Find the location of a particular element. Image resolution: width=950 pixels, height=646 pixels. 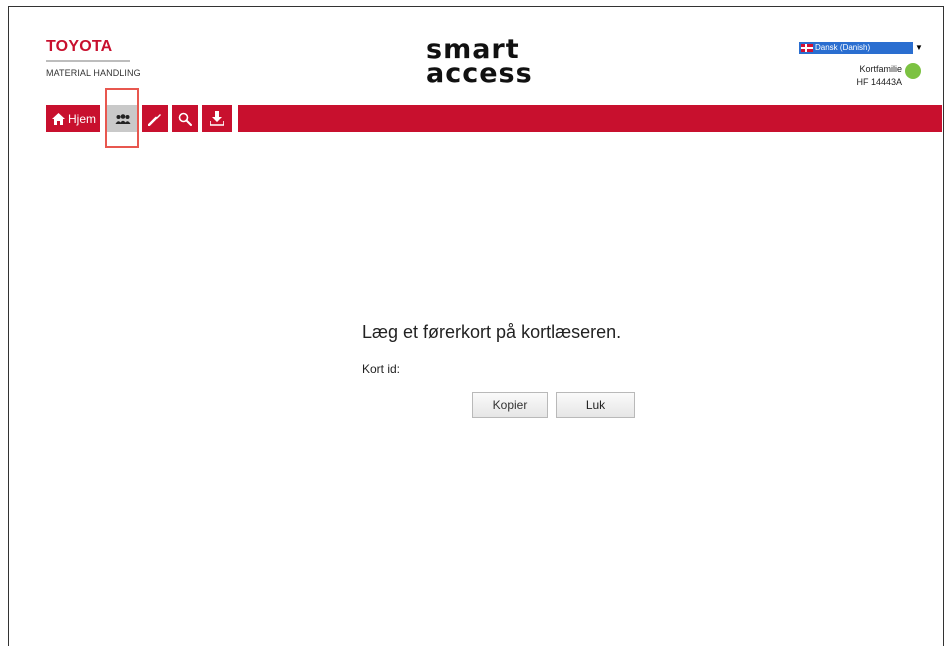

status-indicator-icon is located at coordinates (913, 71).